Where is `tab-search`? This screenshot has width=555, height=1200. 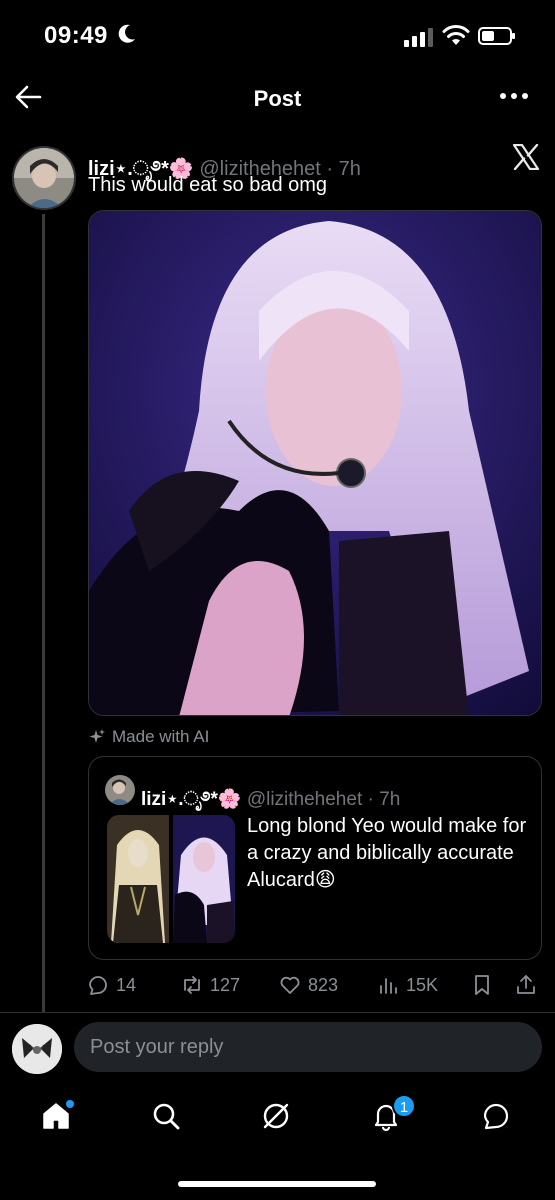
tab-search is located at coordinates (166, 1118).